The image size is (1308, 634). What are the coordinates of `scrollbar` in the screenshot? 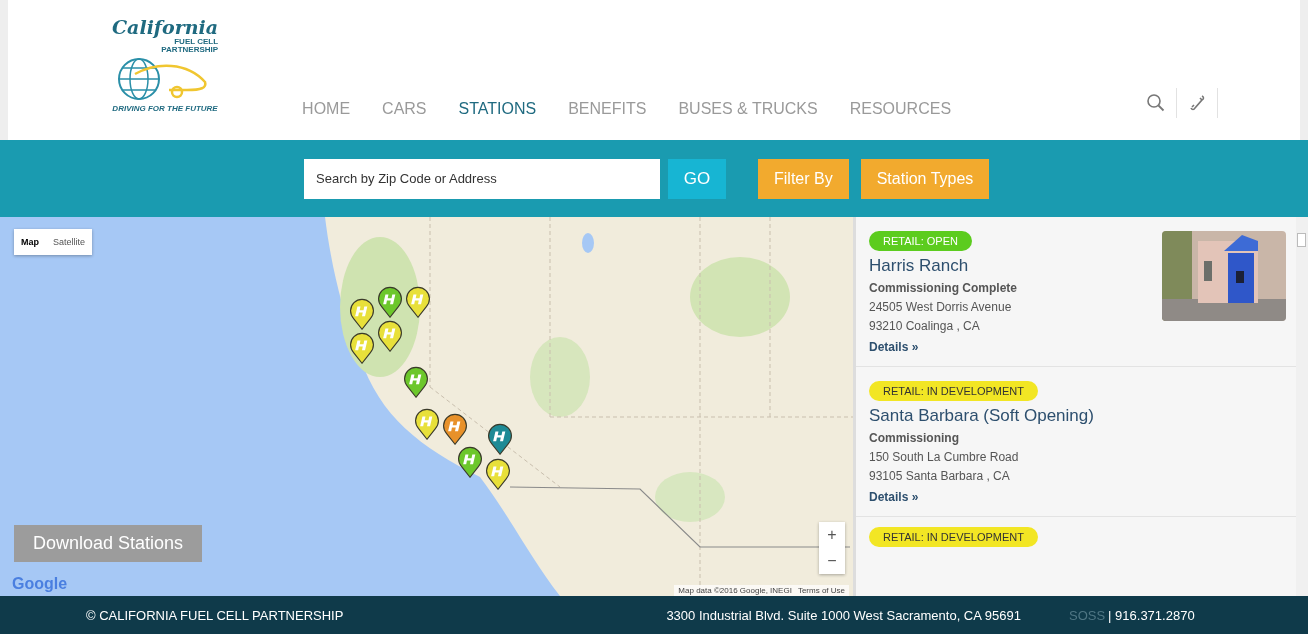 It's located at (1302, 406).